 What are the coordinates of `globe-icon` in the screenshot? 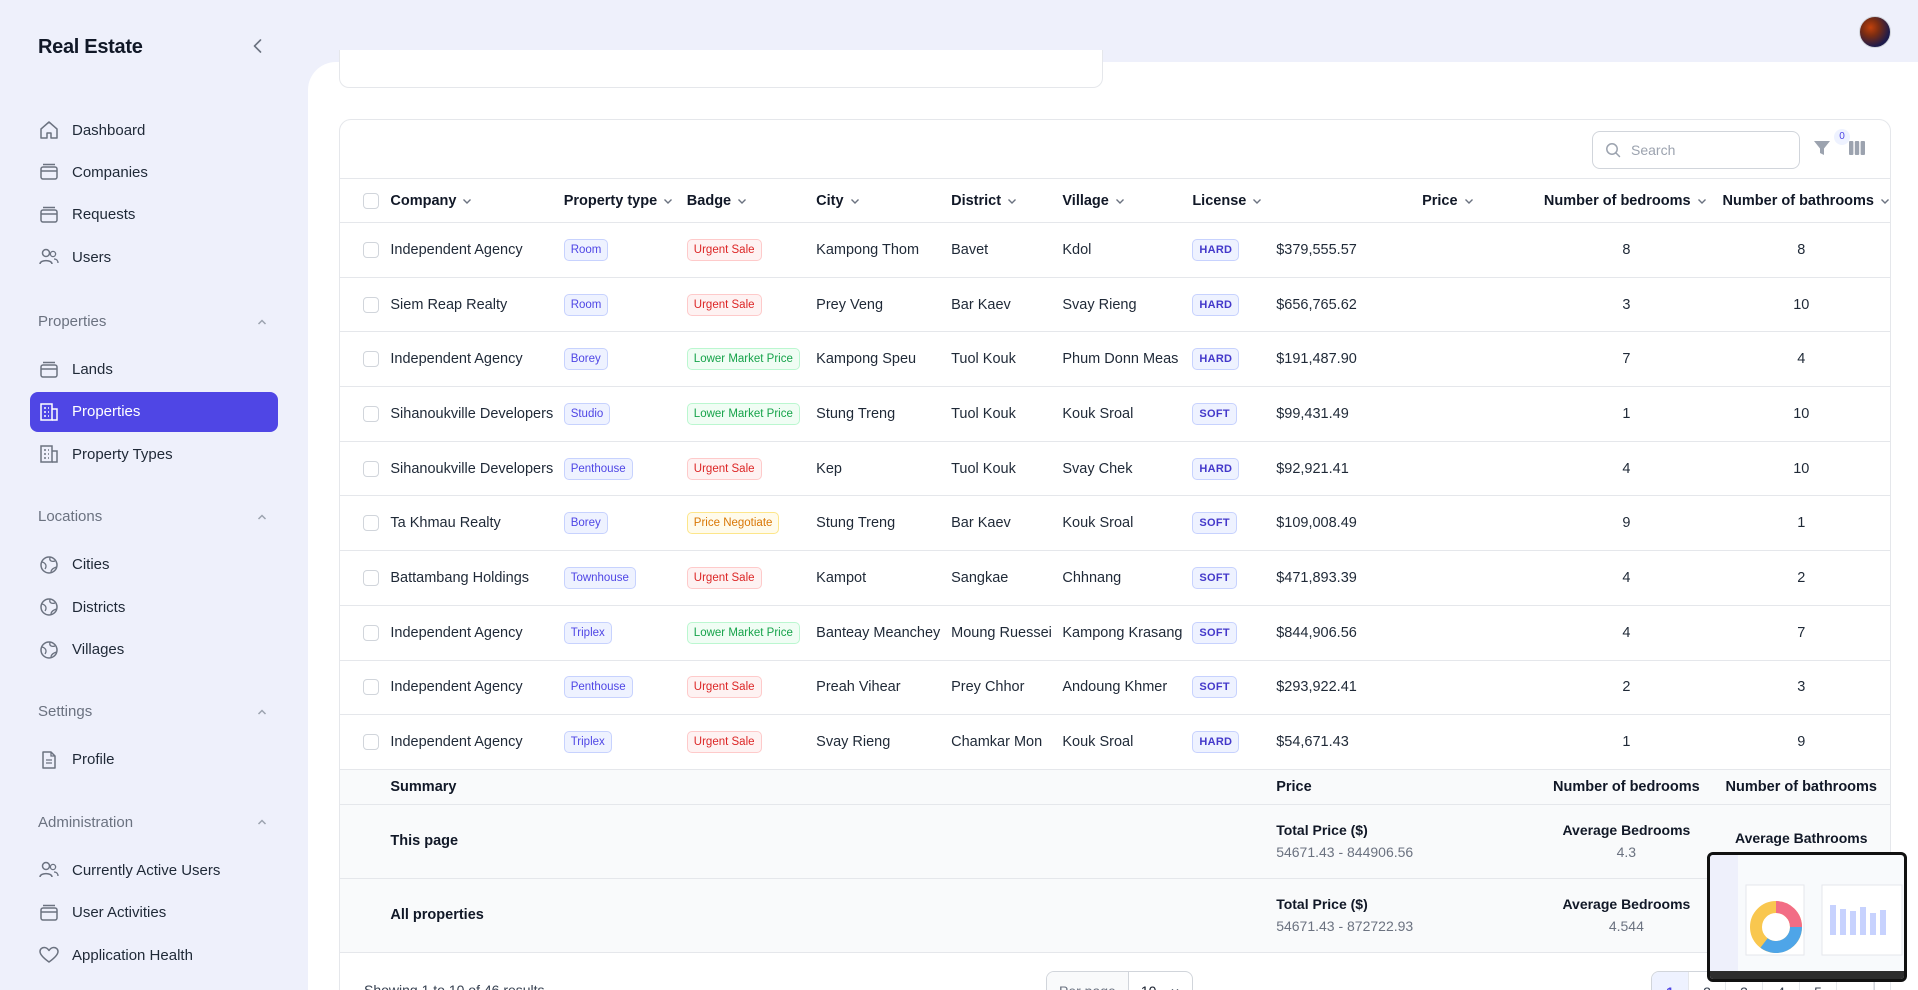 It's located at (49, 649).